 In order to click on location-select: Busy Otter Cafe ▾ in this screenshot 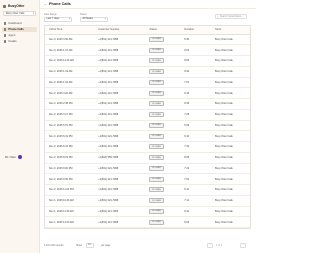, I will do `click(19, 13)`.